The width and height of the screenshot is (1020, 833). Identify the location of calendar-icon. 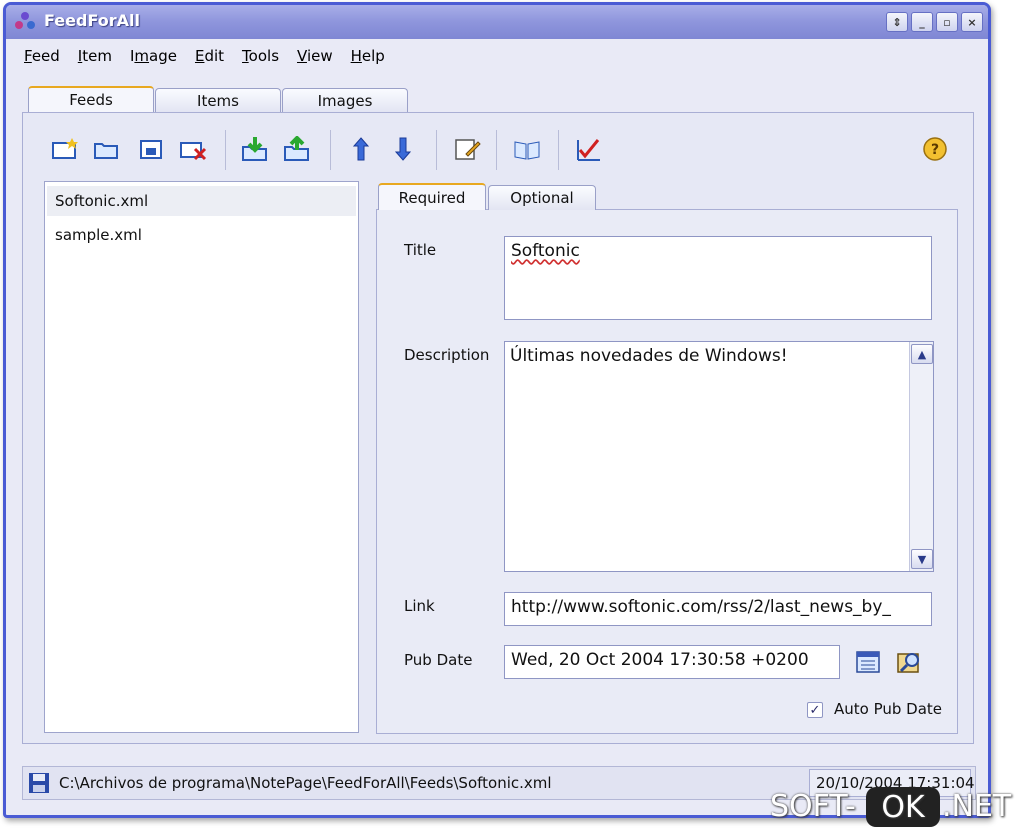
(868, 662).